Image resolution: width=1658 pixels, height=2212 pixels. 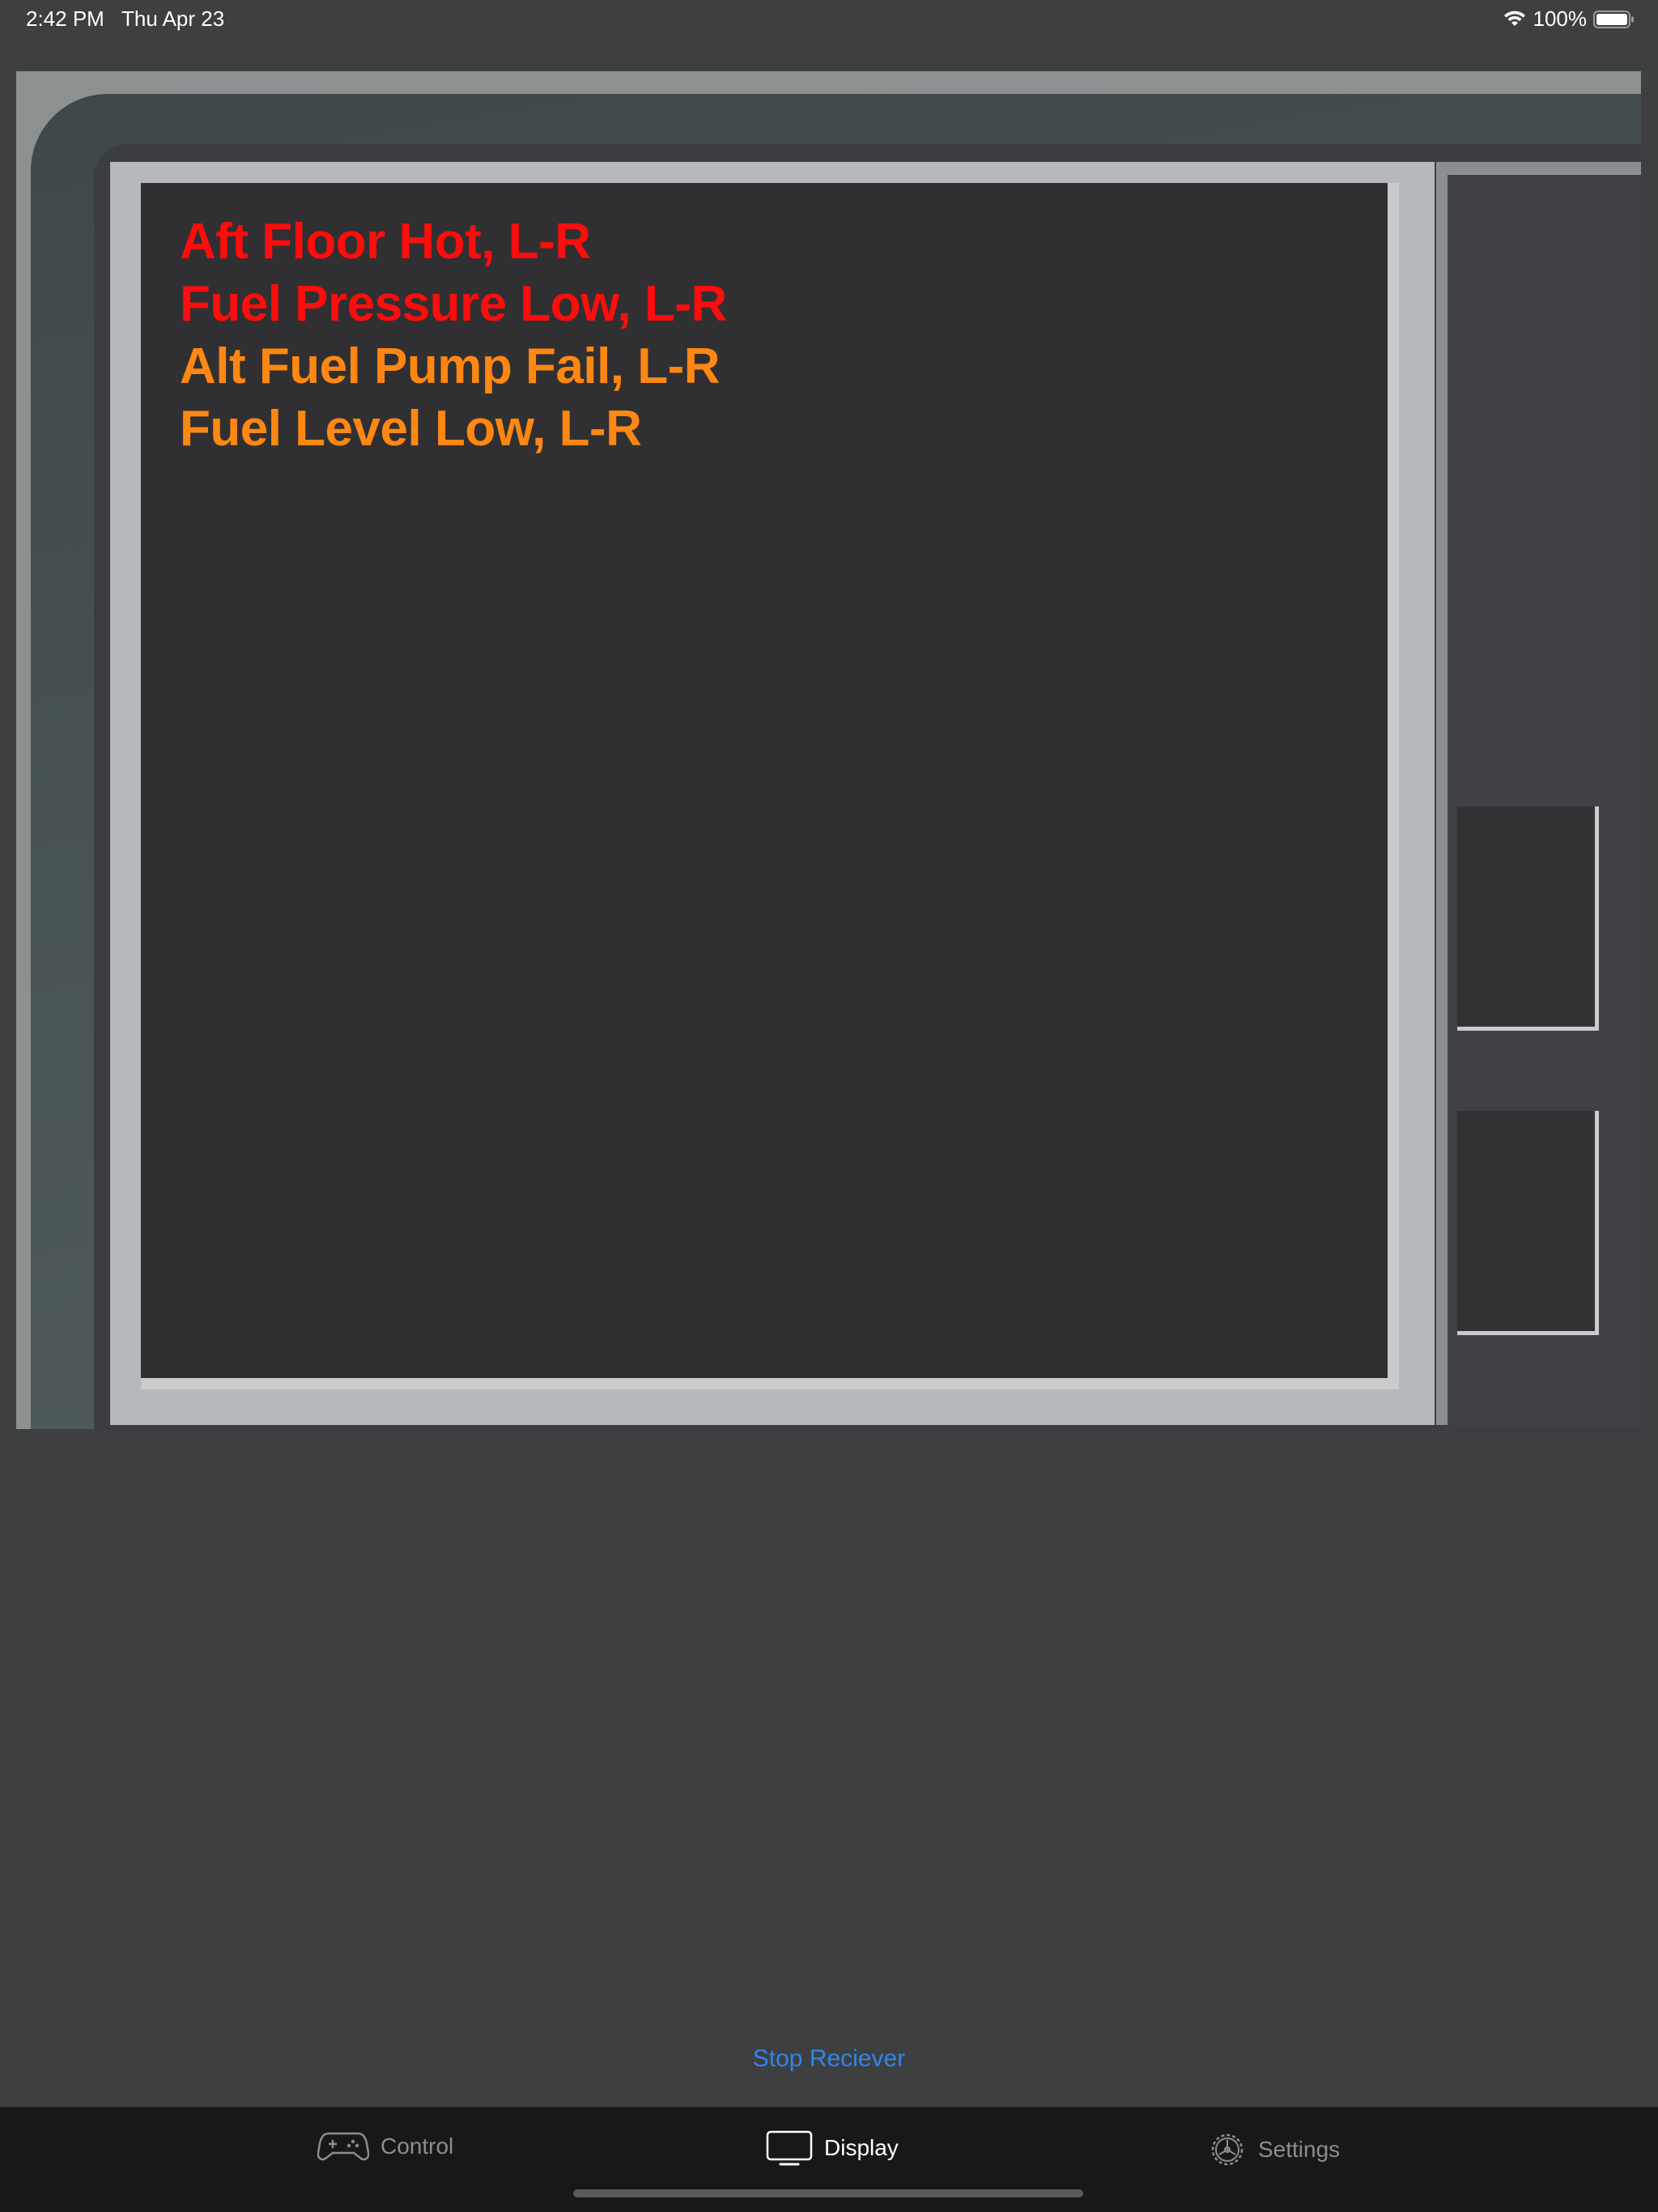 What do you see at coordinates (829, 2059) in the screenshot?
I see `stop-receiver-button: Stop Reciever` at bounding box center [829, 2059].